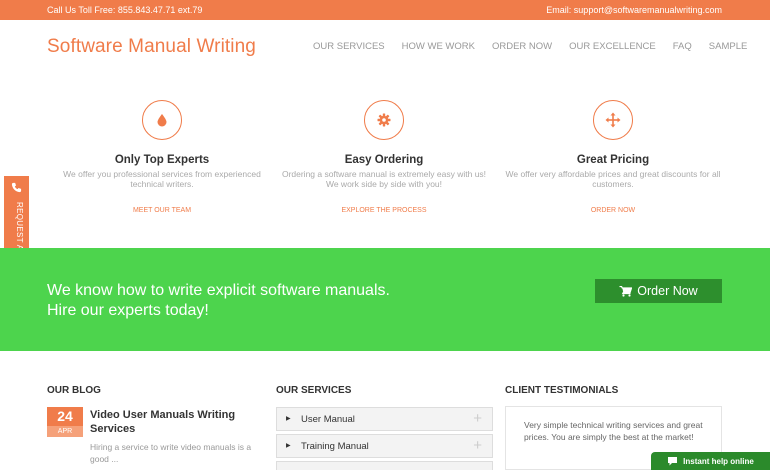  Describe the element at coordinates (612, 46) in the screenshot. I see `nav-our-excellence: OUR EXCELLENCE` at that location.